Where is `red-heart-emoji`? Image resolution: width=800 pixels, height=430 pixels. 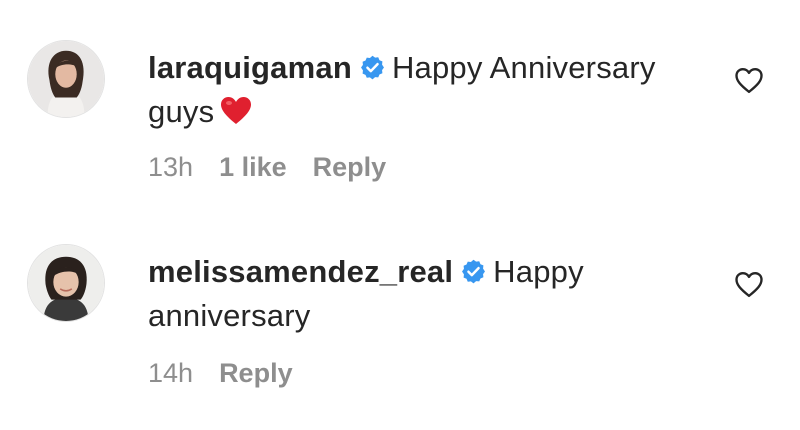
red-heart-emoji is located at coordinates (236, 111).